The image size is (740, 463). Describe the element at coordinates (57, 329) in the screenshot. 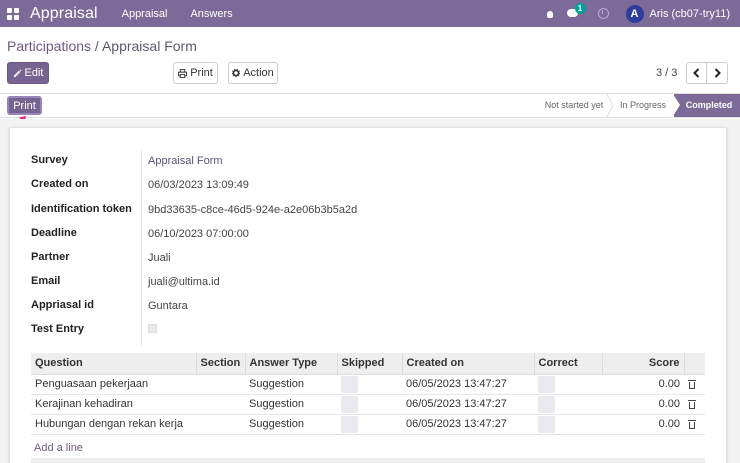

I see `label-test-entry: Test Entry` at that location.